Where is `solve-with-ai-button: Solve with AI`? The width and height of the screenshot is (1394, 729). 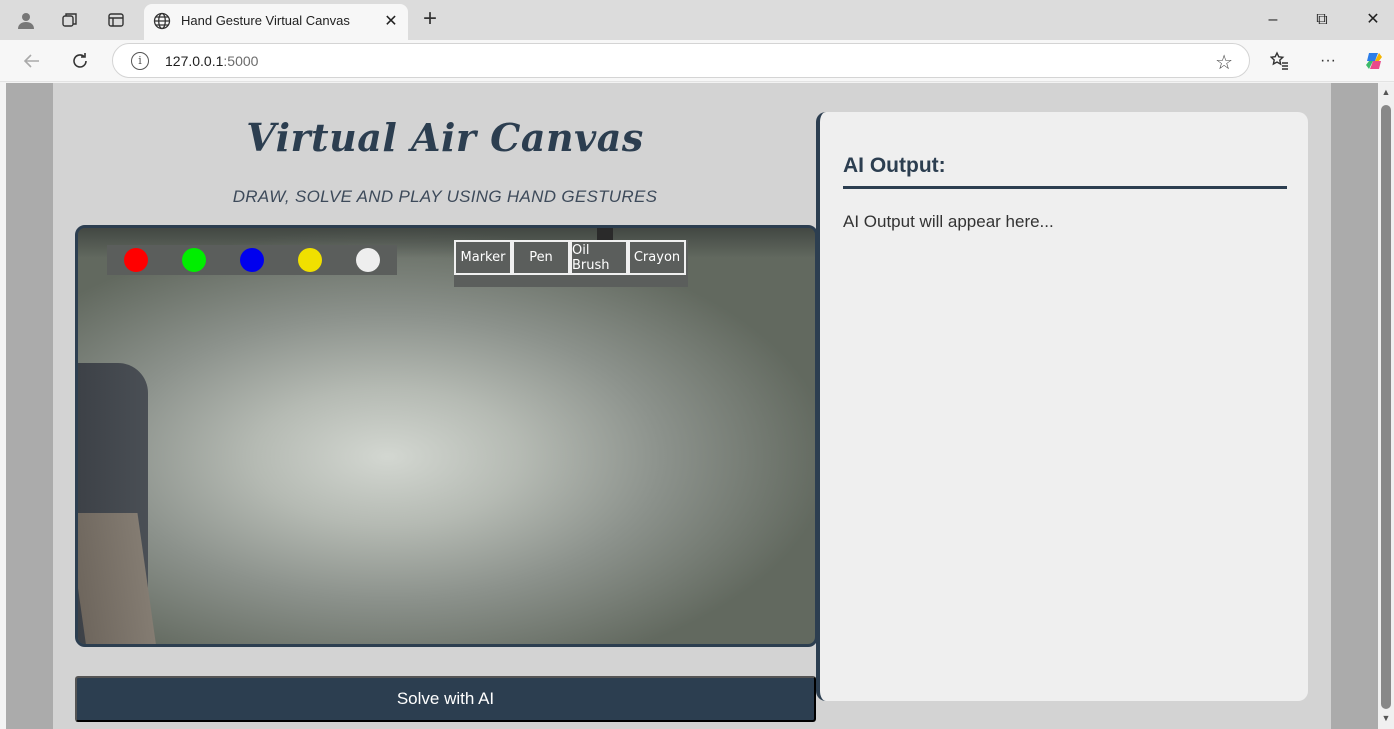
solve-with-ai-button: Solve with AI is located at coordinates (445, 699).